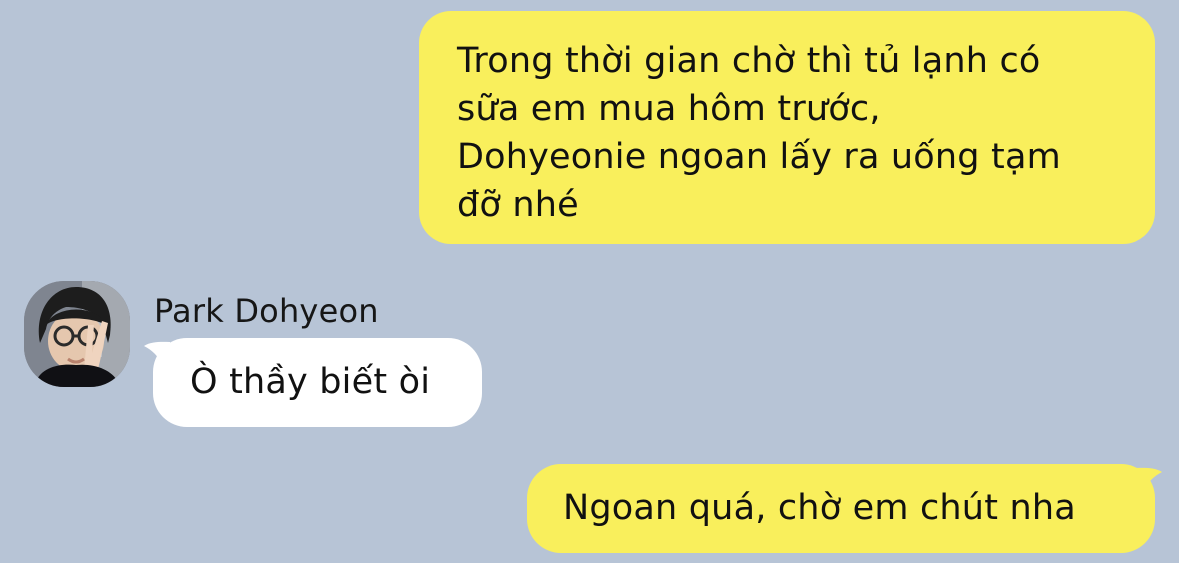 This screenshot has height=563, width=1179. I want to click on message-text: Ò thầy biết òi, so click(310, 382).